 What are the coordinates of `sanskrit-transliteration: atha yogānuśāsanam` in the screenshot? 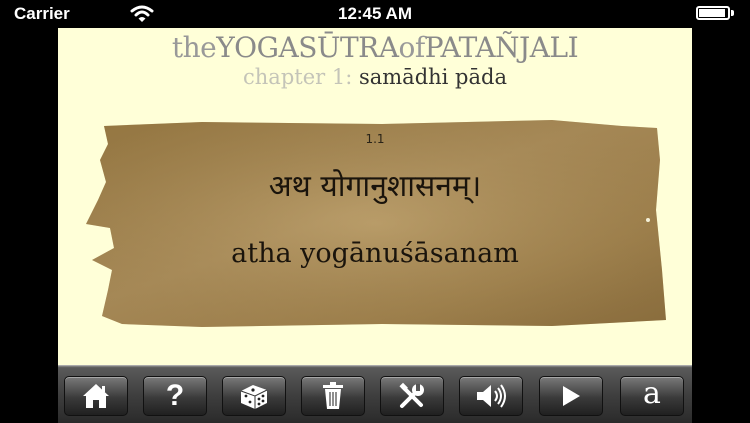 It's located at (375, 253).